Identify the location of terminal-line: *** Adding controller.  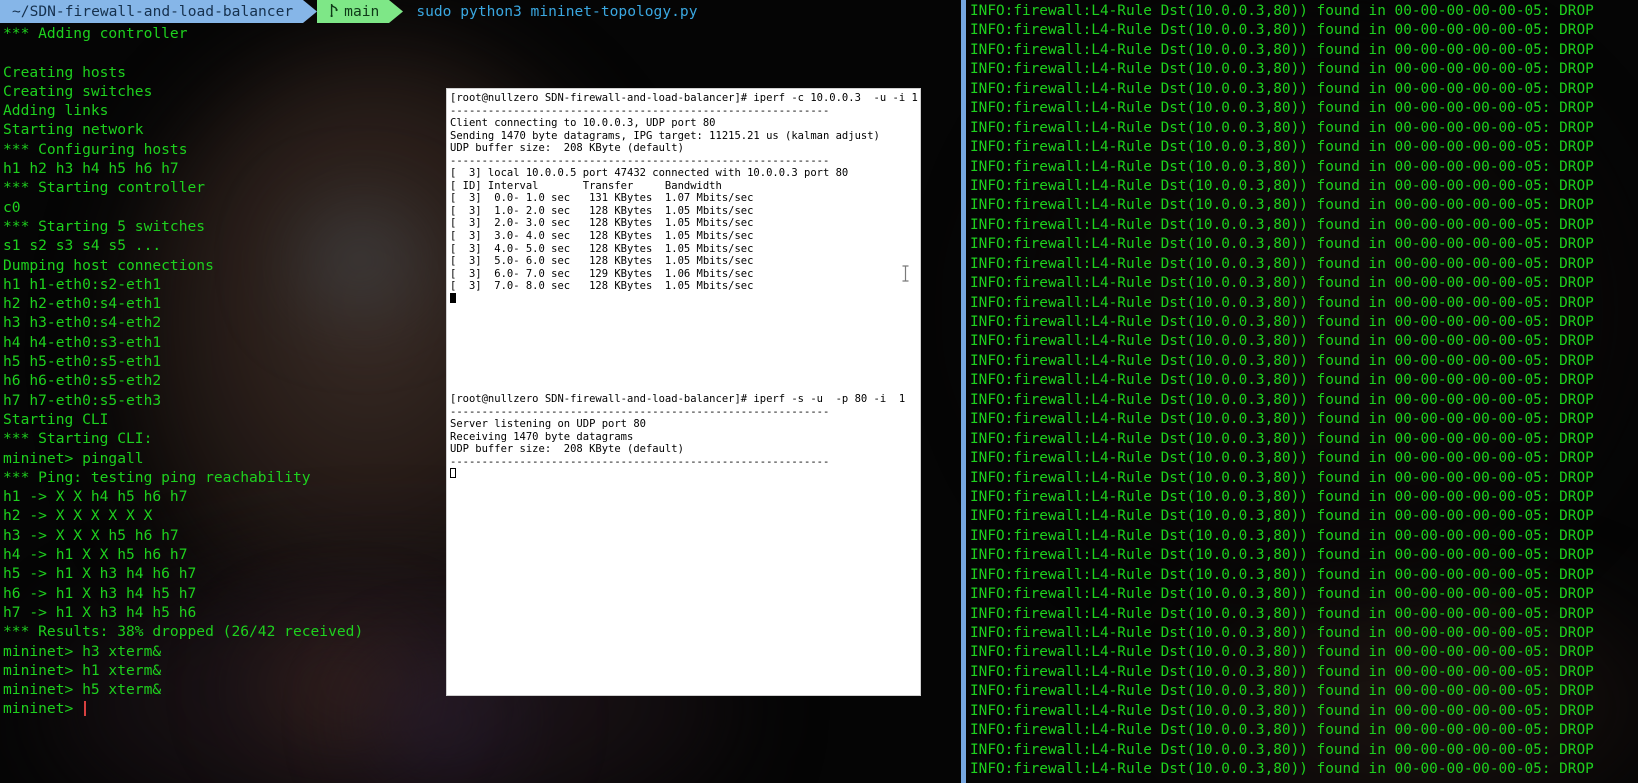
(95, 33).